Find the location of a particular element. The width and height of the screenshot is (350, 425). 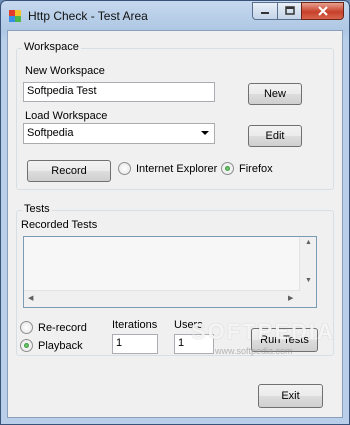

maximize-icon is located at coordinates (289, 10).